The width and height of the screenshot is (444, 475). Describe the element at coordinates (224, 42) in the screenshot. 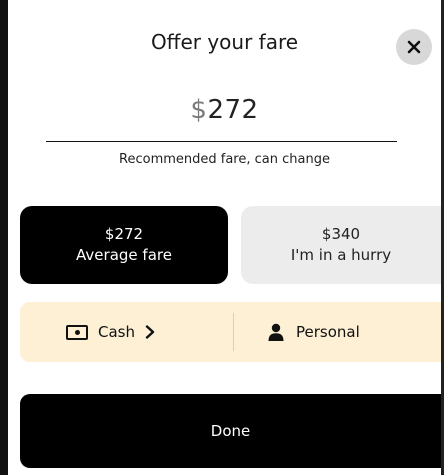

I see `page-title: Offer your fare` at that location.